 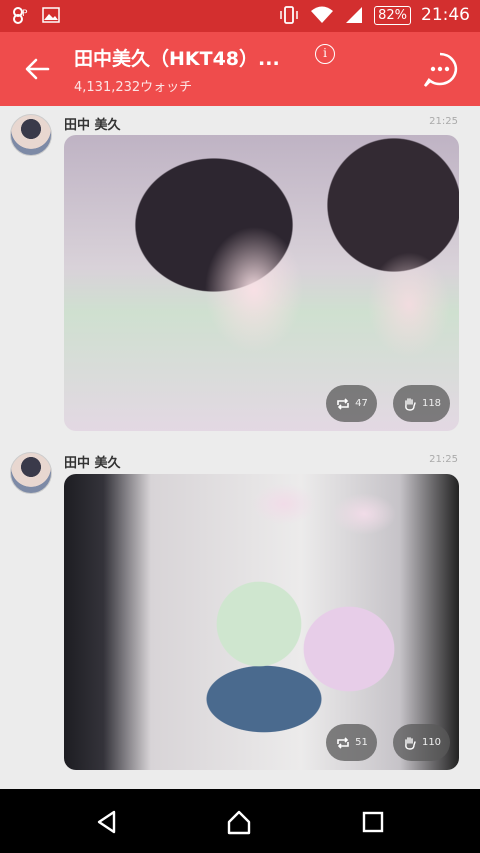 I want to click on retweet-count: 47, so click(x=361, y=403).